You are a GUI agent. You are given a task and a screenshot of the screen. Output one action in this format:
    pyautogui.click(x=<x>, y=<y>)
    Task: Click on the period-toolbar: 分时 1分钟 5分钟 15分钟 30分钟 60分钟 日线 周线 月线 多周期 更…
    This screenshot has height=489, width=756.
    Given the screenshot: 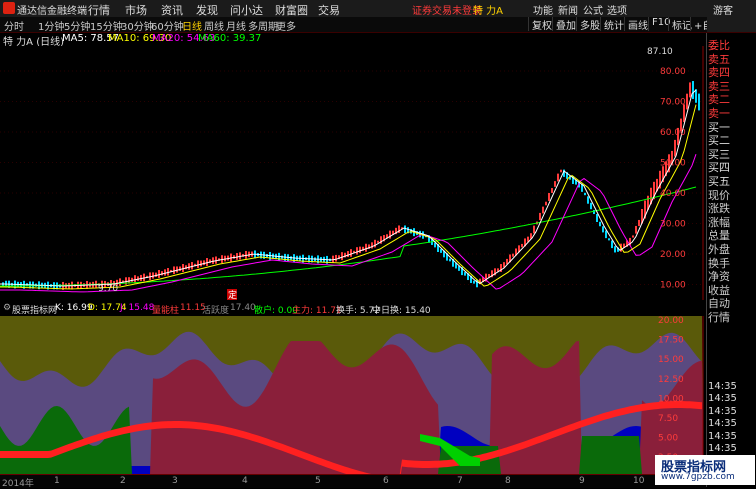 What is the action you would take?
    pyautogui.click(x=378, y=25)
    